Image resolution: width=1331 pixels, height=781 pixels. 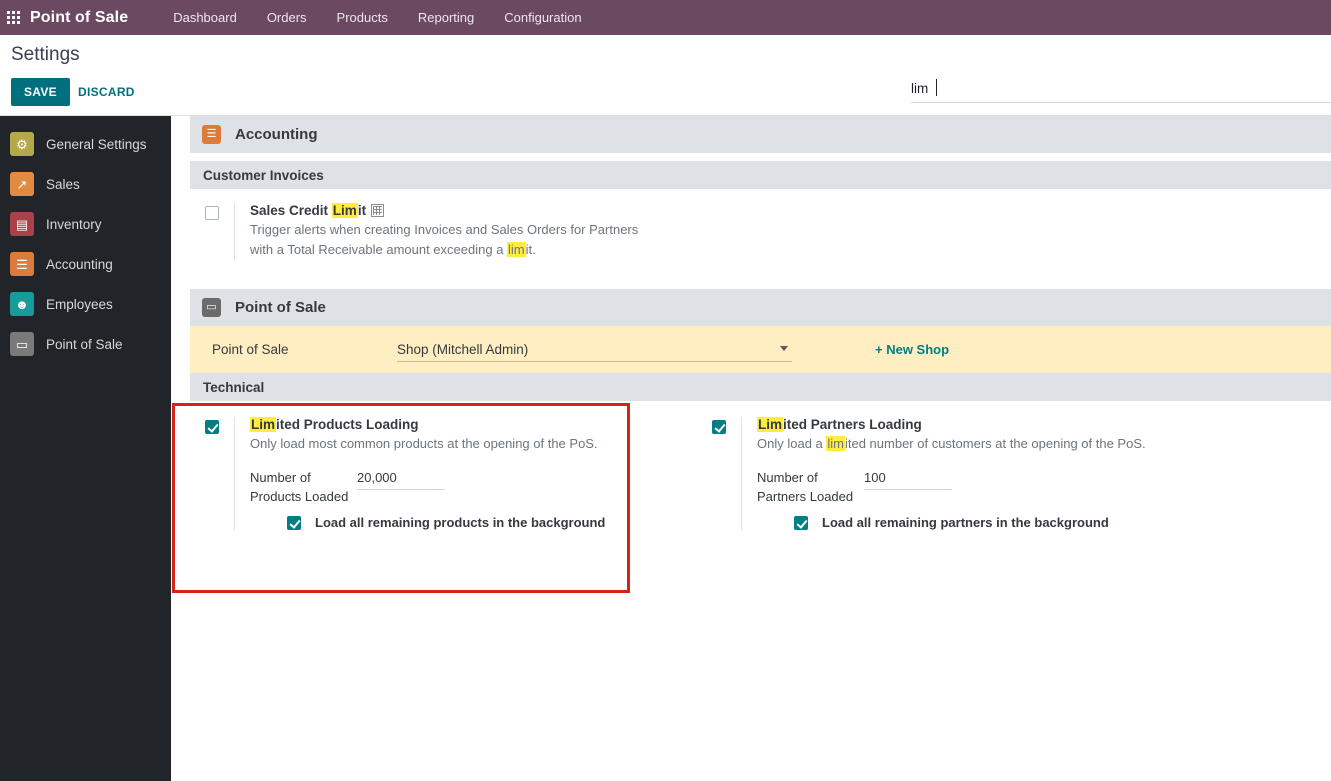 What do you see at coordinates (446, 17) in the screenshot?
I see `nav-item-reporting: Reporting` at bounding box center [446, 17].